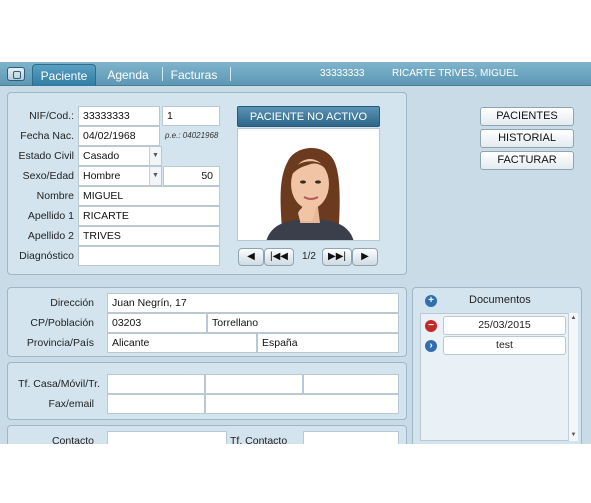 The height and width of the screenshot is (503, 591). What do you see at coordinates (59, 384) in the screenshot?
I see `phones-label: Tf. Casa/Móvil/Tr.` at bounding box center [59, 384].